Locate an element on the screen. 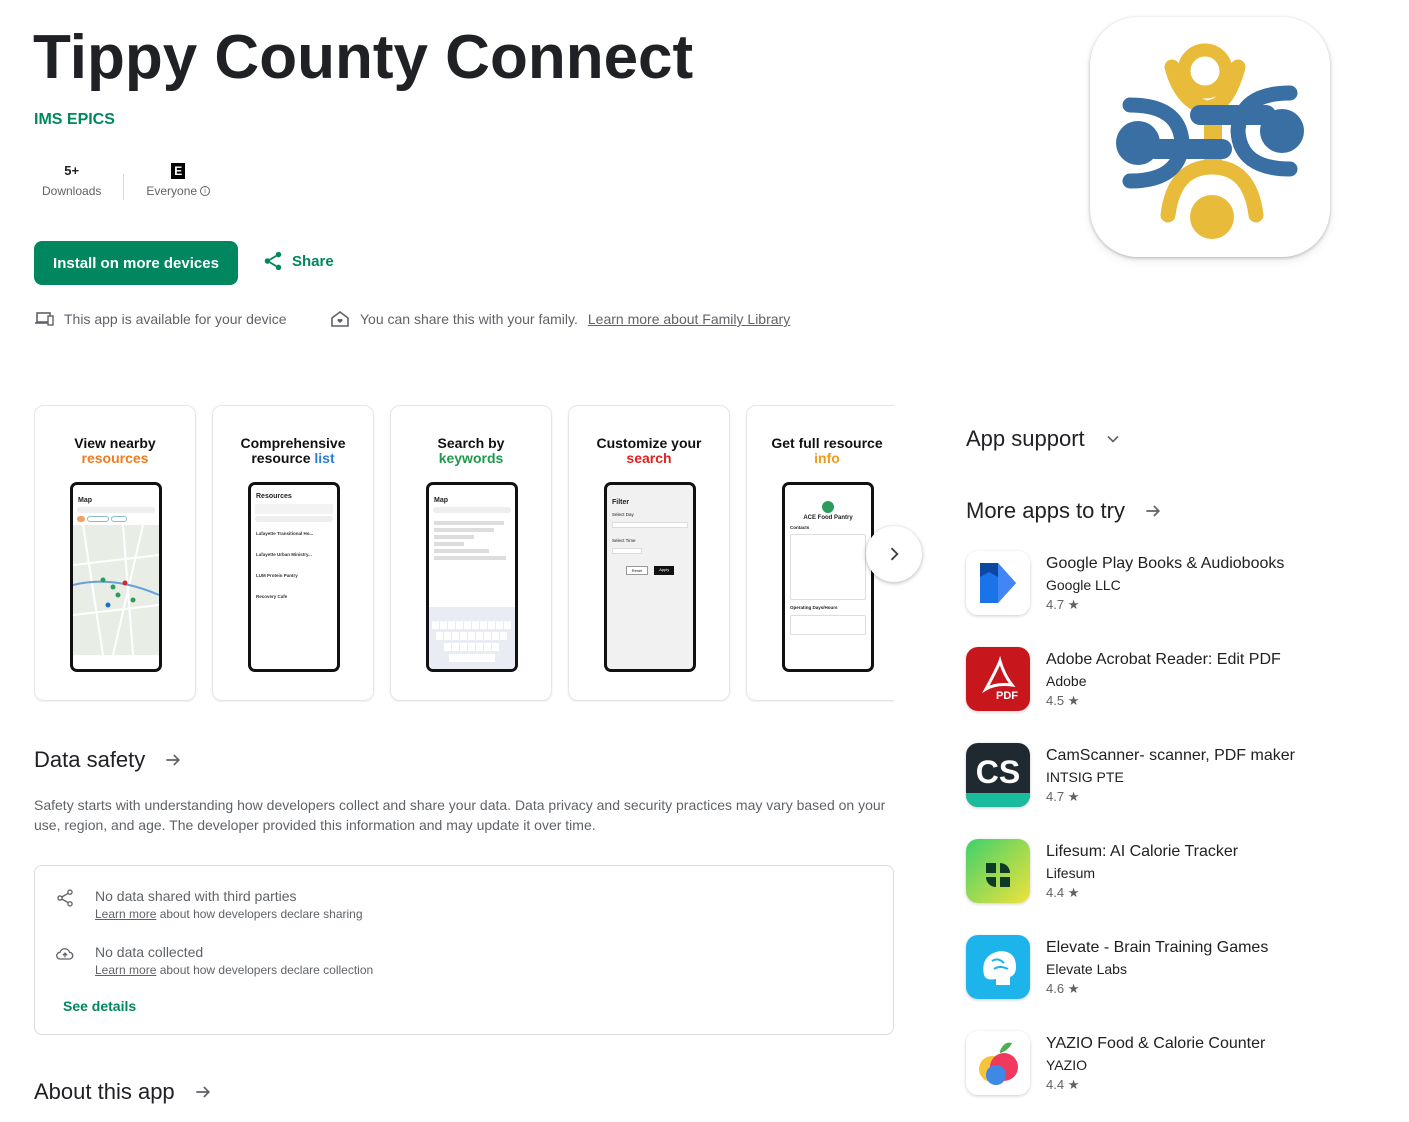 This screenshot has width=1409, height=1122. about-header: About this app is located at coordinates (123, 1092).